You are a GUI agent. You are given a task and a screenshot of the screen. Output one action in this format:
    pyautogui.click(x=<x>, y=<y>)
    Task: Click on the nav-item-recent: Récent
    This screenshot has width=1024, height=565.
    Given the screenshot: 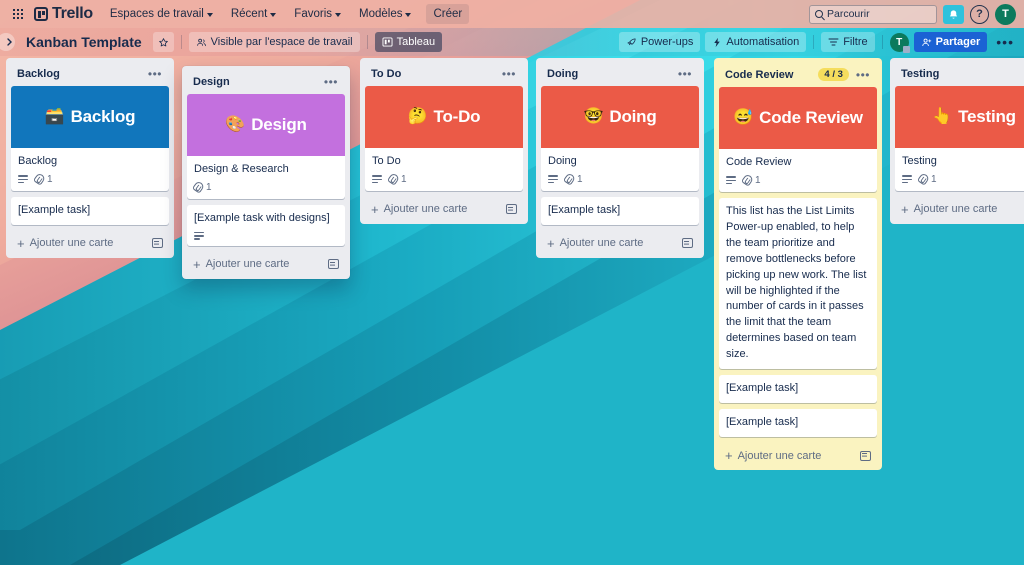 What is the action you would take?
    pyautogui.click(x=253, y=14)
    